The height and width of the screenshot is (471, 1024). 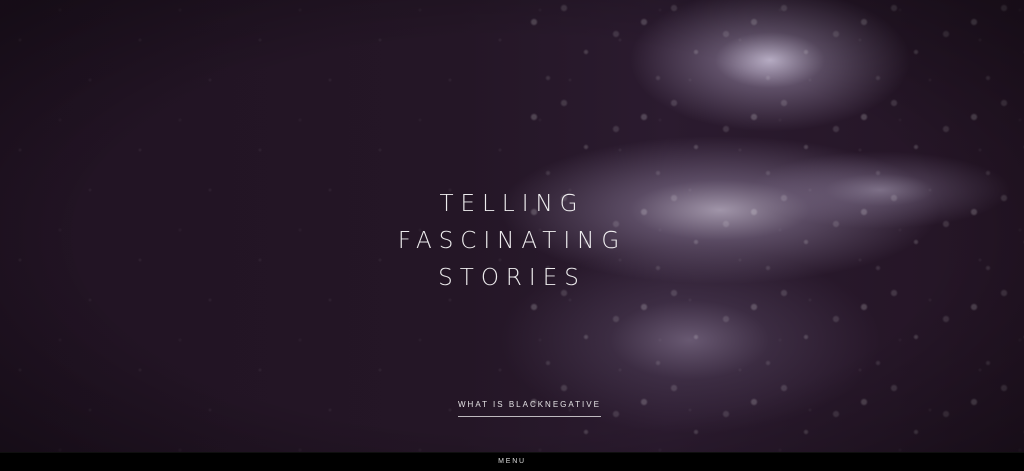 I want to click on headline-line: TELLING, so click(x=512, y=204).